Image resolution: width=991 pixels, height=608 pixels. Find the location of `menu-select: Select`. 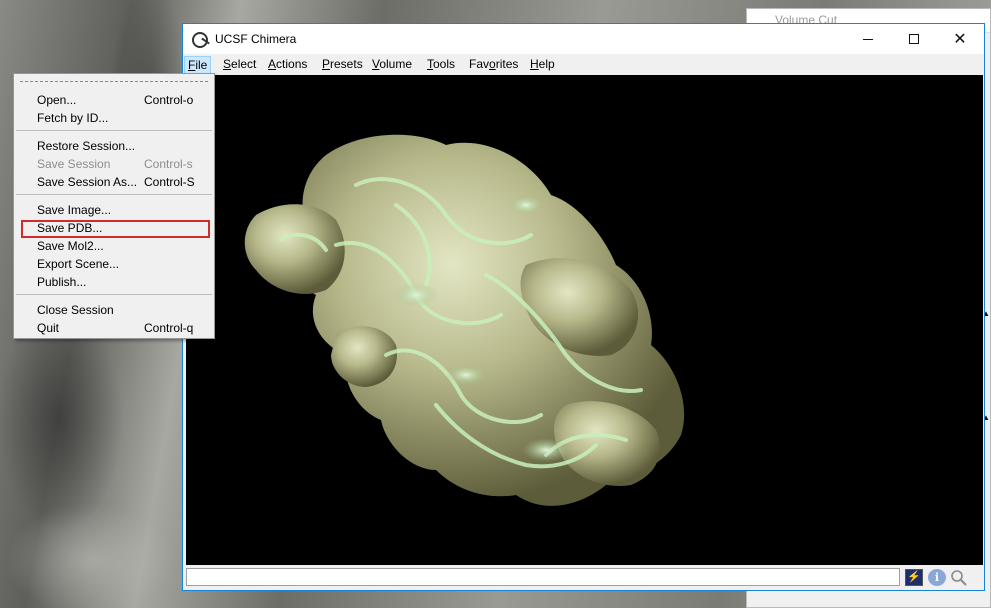

menu-select: Select is located at coordinates (239, 65).